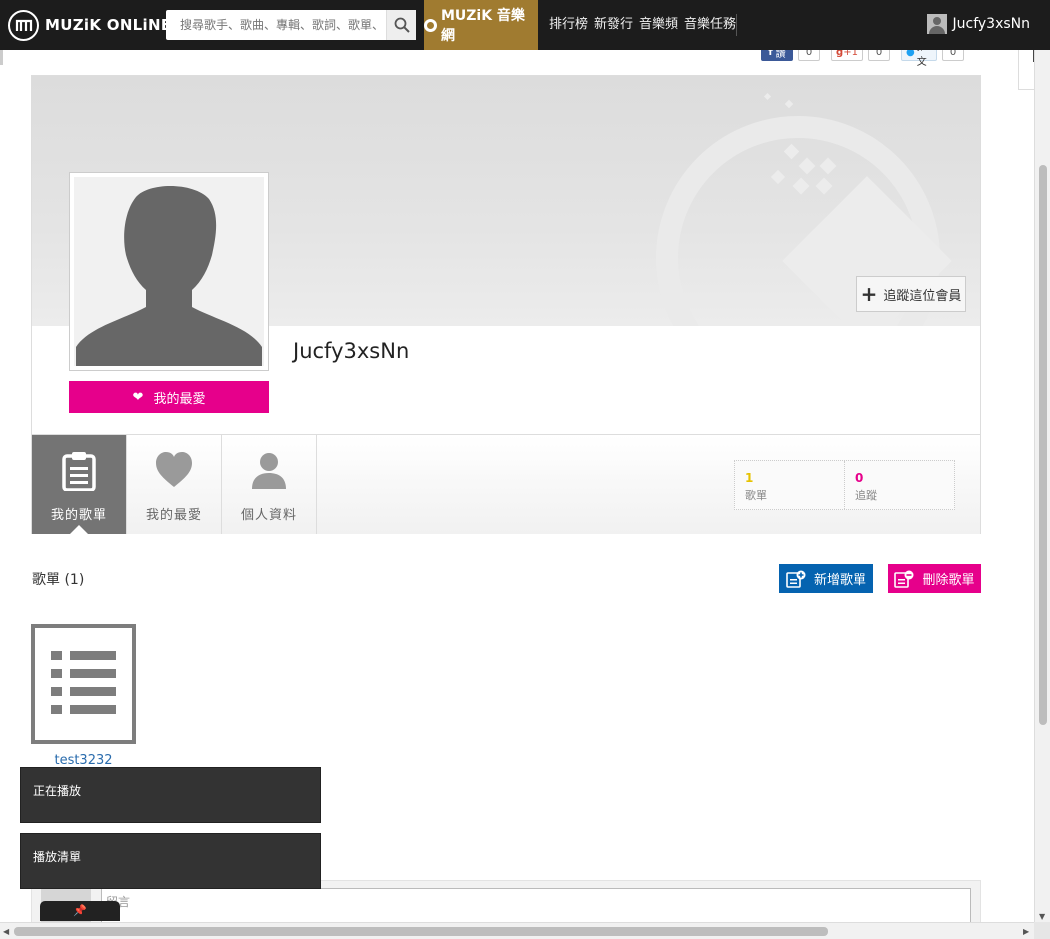  Describe the element at coordinates (269, 471) in the screenshot. I see `person-icon` at that location.